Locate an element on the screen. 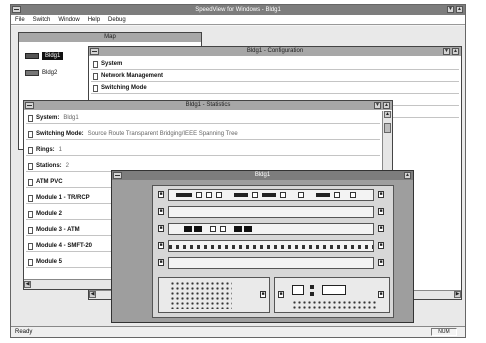 The width and height of the screenshot is (486, 343). menu-item: File is located at coordinates (20, 20).